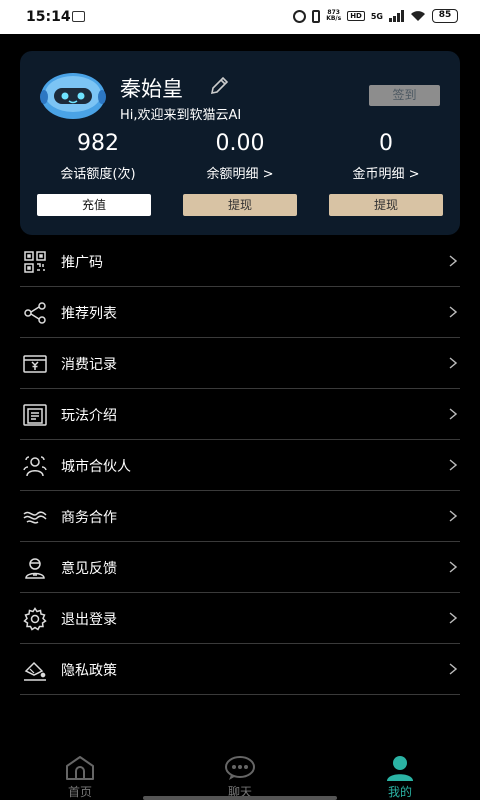  Describe the element at coordinates (240, 261) in the screenshot. I see `menu-item-promo-code: 推广码` at that location.